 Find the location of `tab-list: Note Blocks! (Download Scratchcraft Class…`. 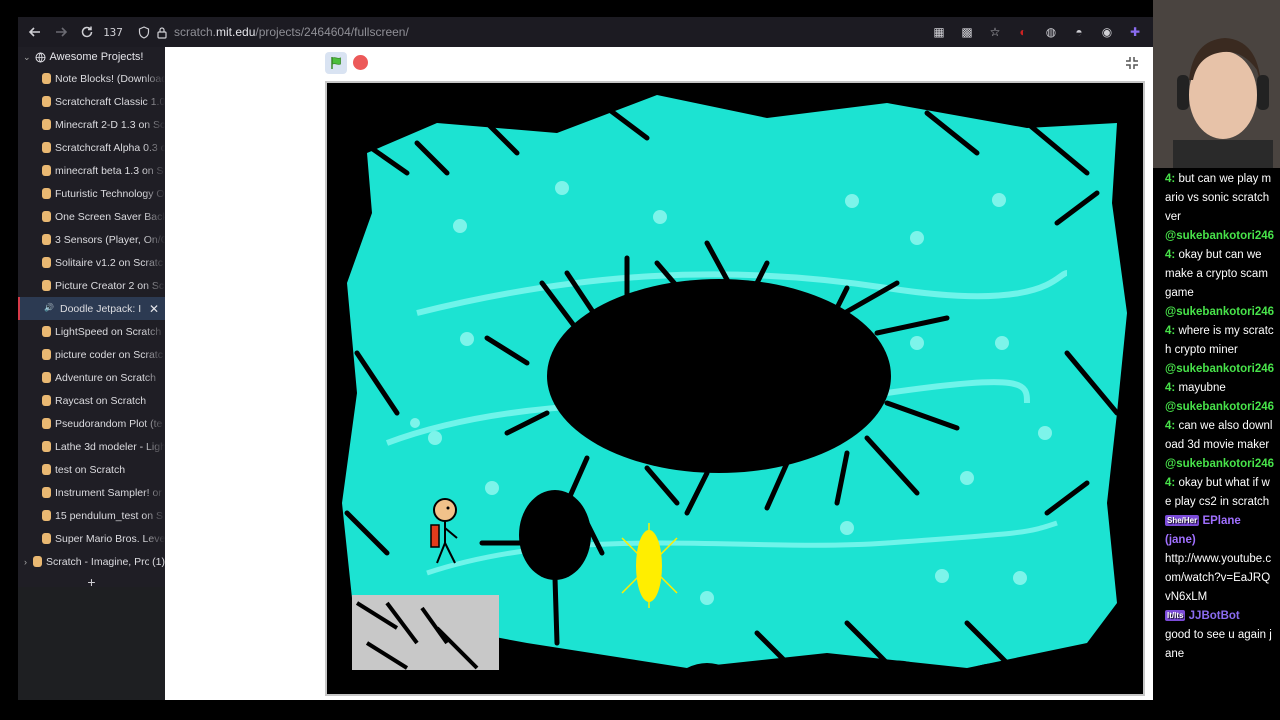

tab-list: Note Blocks! (Download Scratchcraft Class… is located at coordinates (91, 308).